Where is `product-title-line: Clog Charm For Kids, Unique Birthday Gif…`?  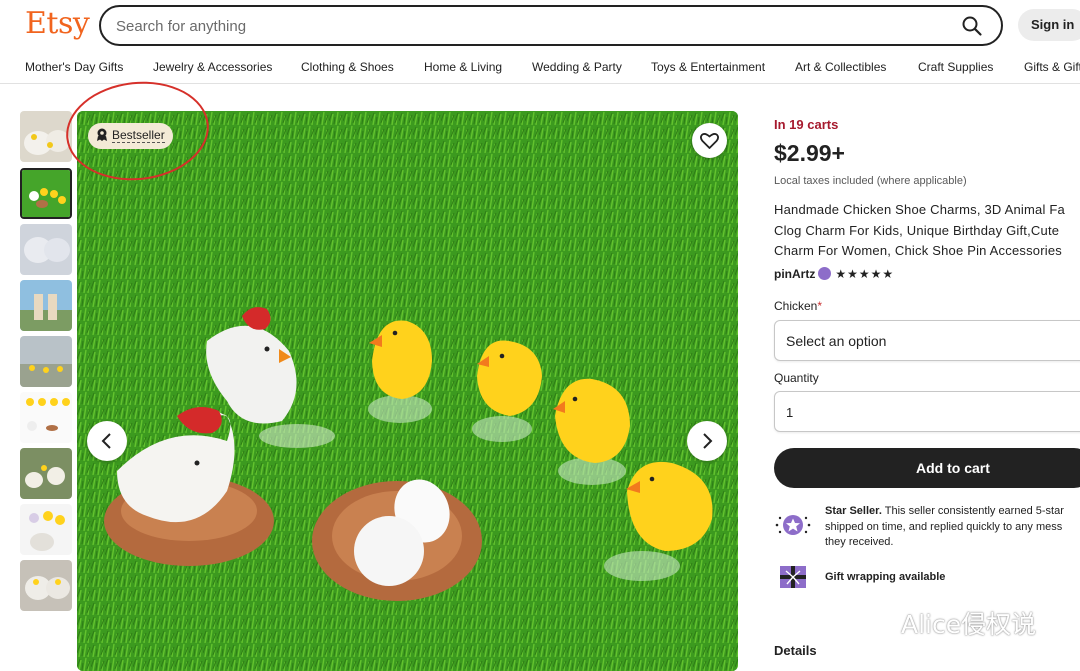
product-title-line: Clog Charm For Kids, Unique Birthday Gif… is located at coordinates (917, 230).